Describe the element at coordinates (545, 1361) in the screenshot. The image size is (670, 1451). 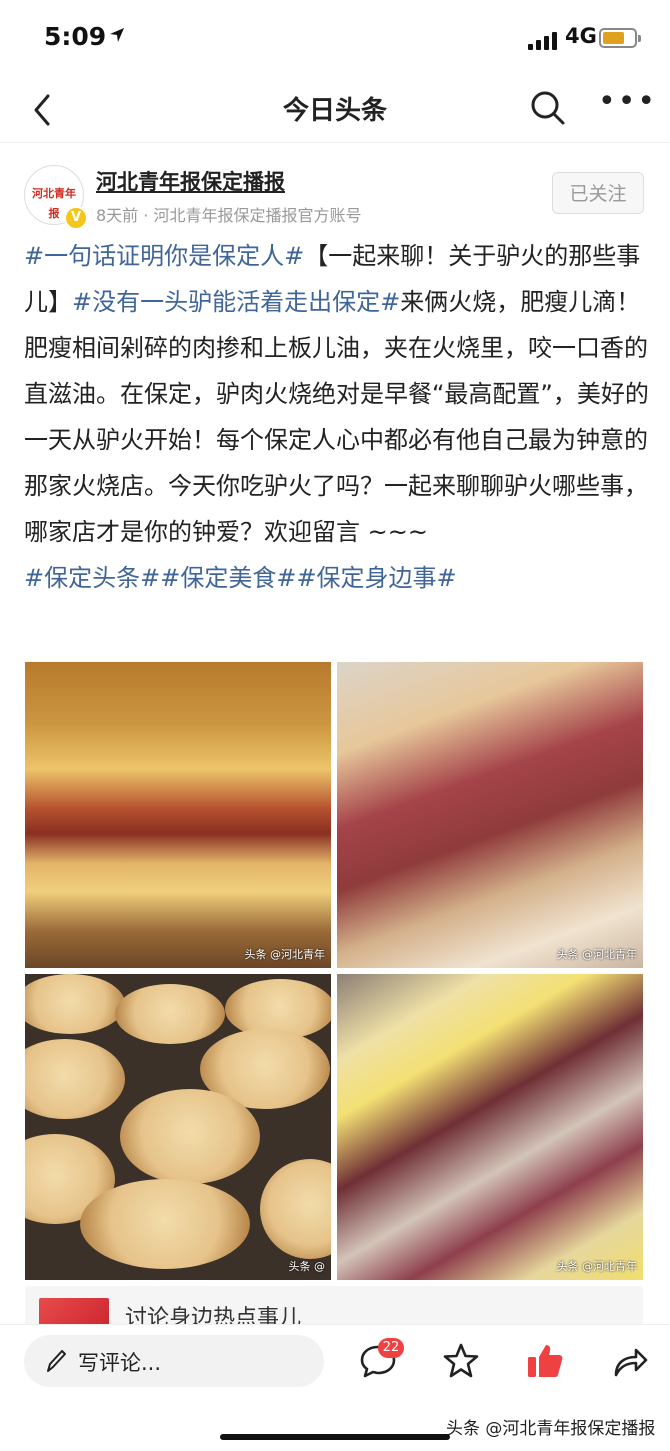
I see `thumbs-up-icon` at that location.